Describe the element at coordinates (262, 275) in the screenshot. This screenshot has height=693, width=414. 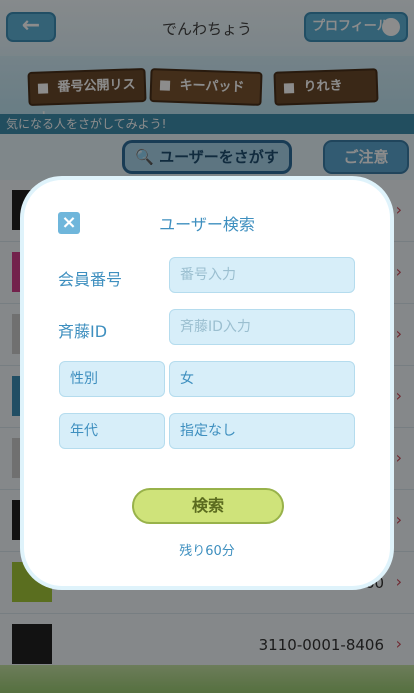
I see `member-number-field: 番号入力` at that location.